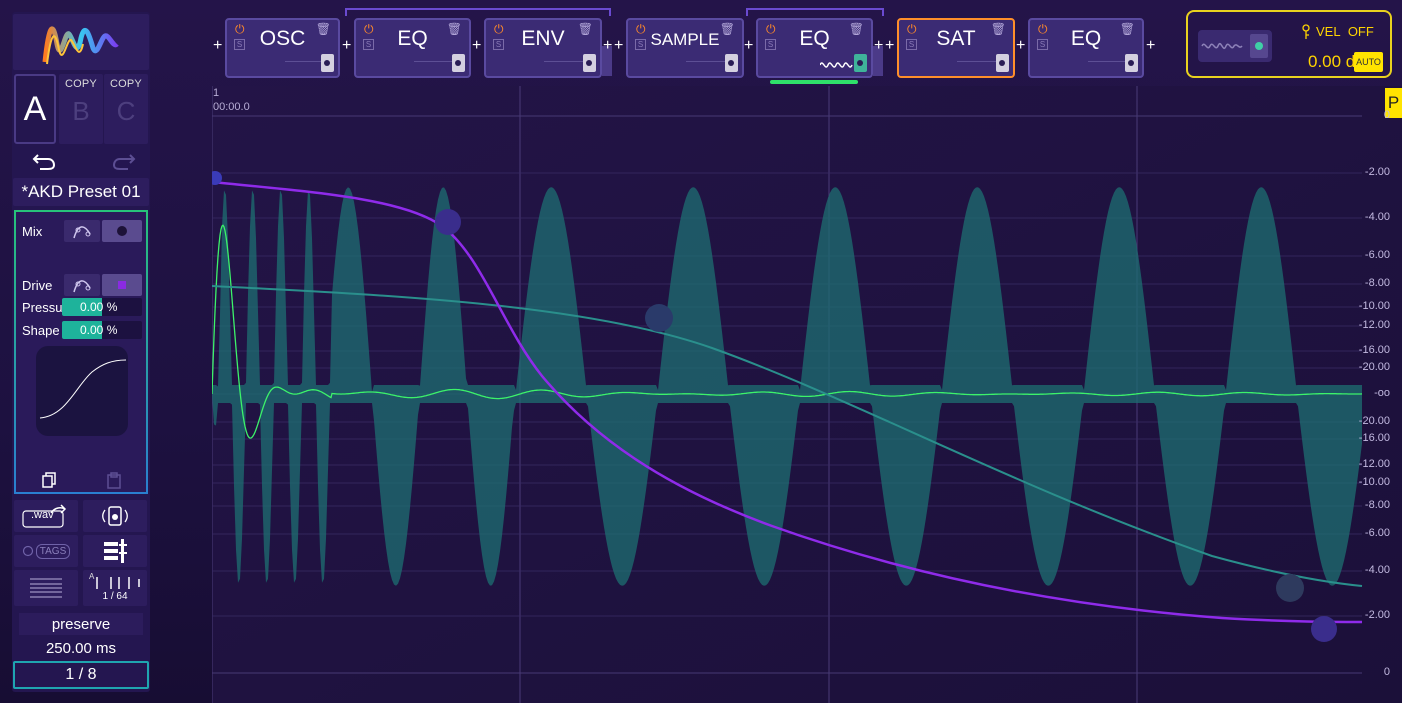 The width and height of the screenshot is (1402, 703). I want to click on sequencer-icon, so click(115, 551).